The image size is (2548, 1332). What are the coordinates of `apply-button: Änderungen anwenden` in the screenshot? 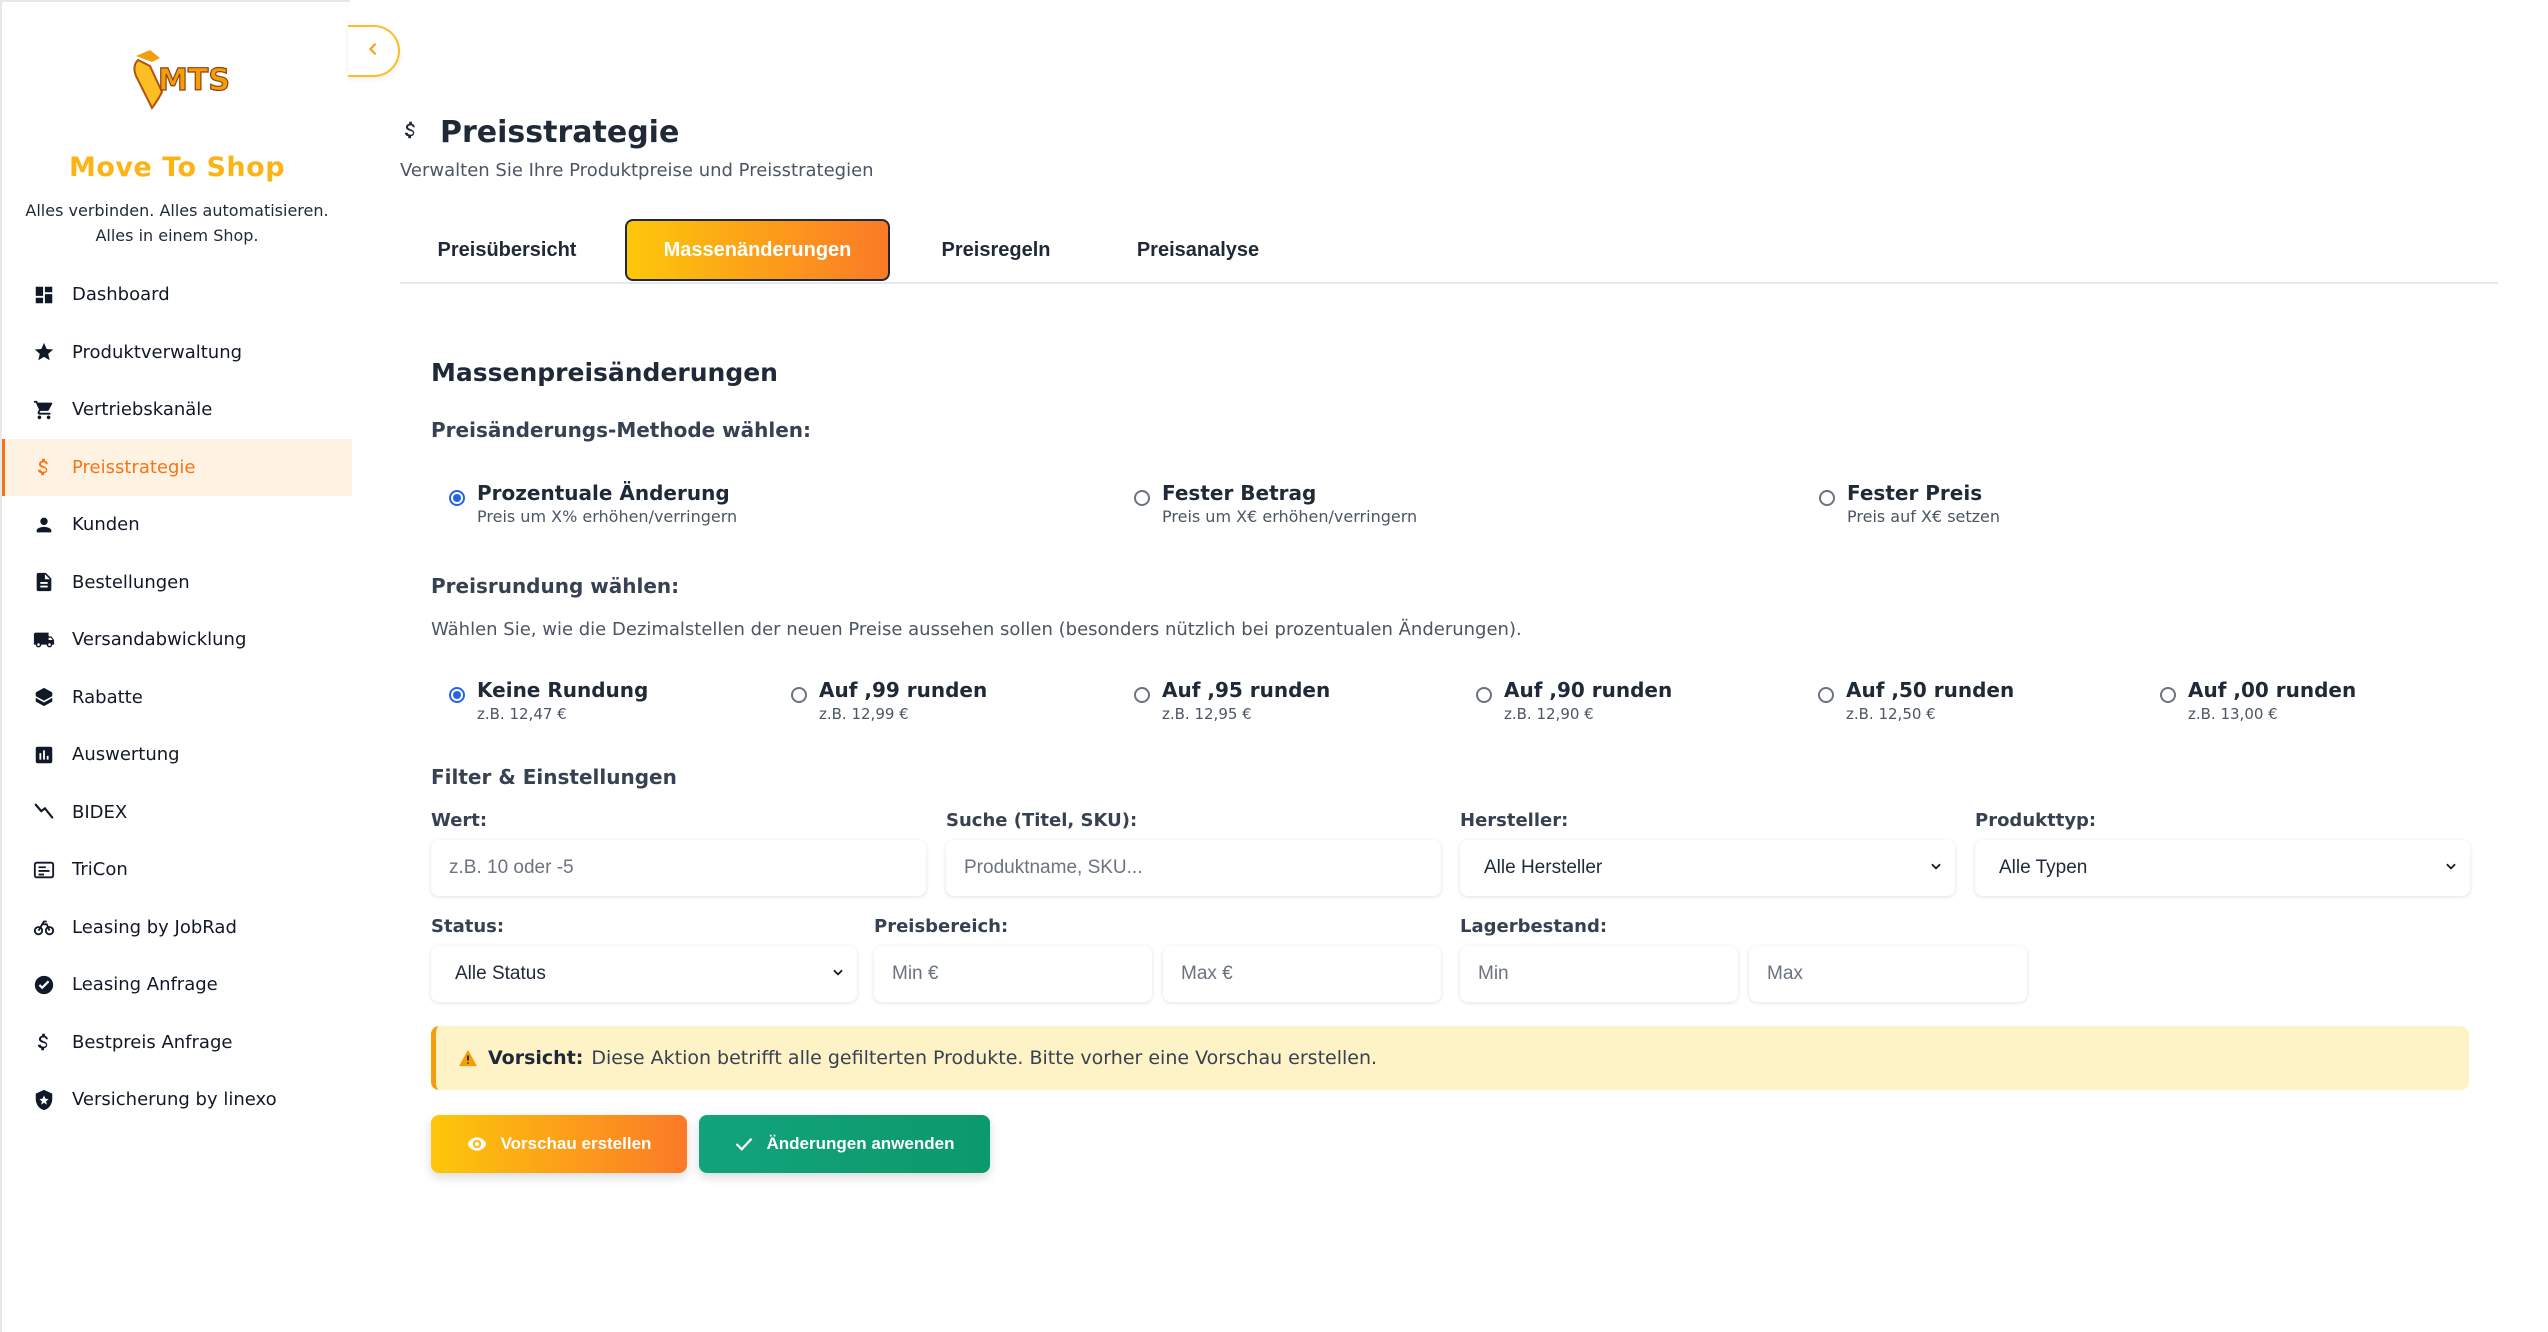 It's located at (844, 1144).